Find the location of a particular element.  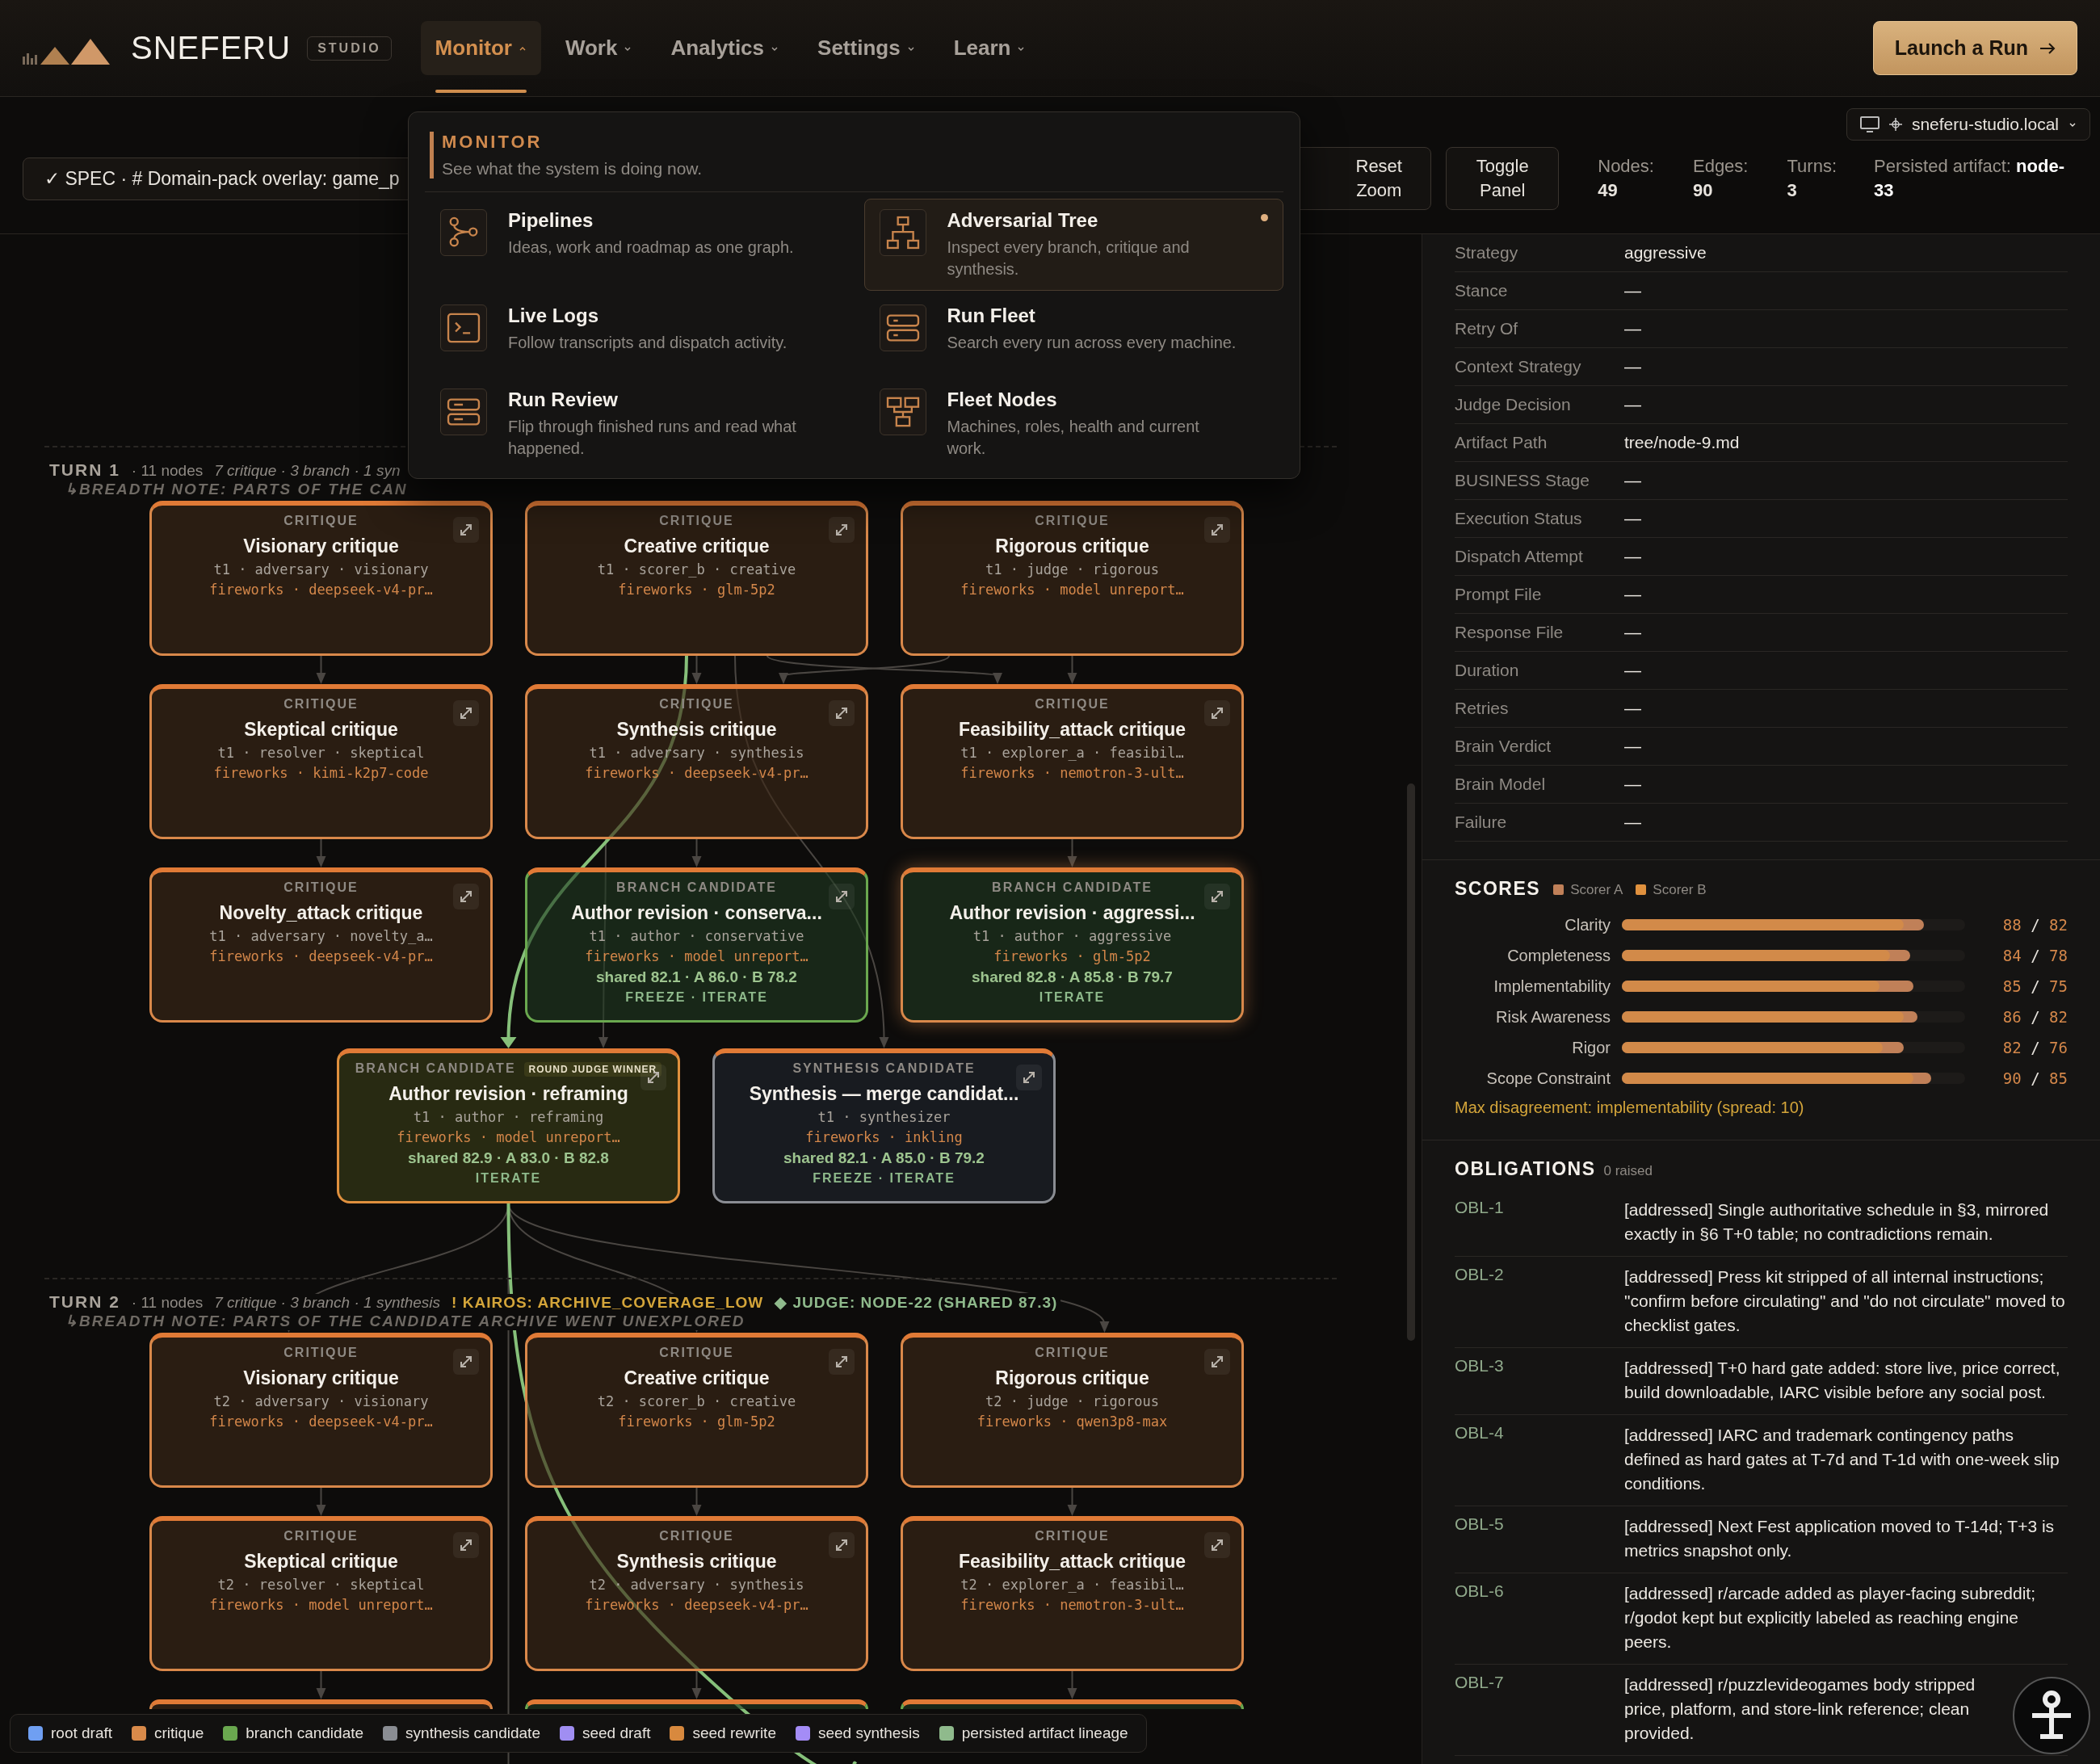

winner-badge: ROUND JUDGE WINNER is located at coordinates (592, 1069).